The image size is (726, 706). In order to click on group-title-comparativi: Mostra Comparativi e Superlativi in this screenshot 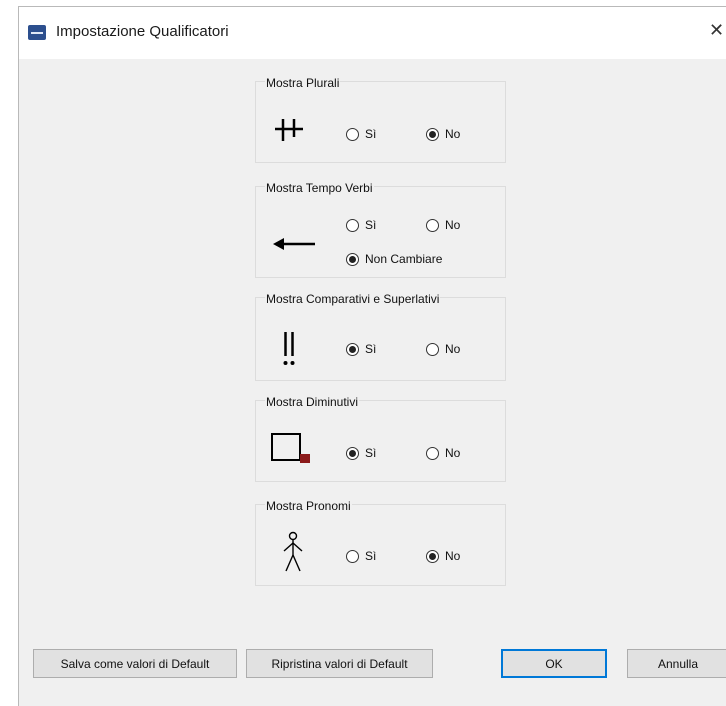, I will do `click(353, 299)`.